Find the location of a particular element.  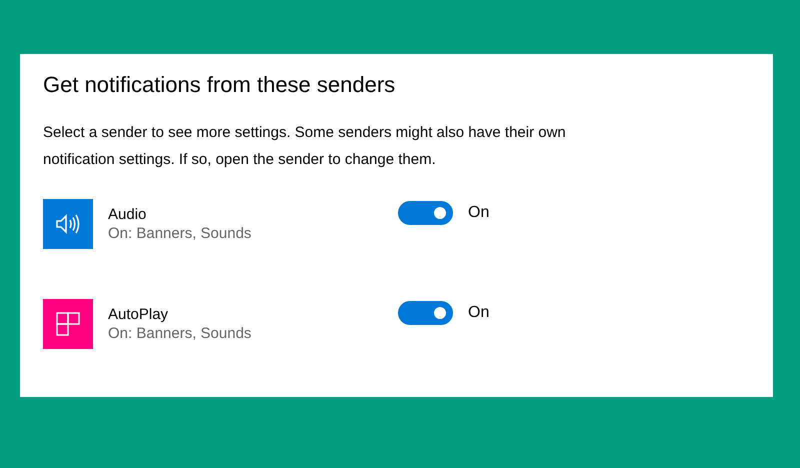

description-text: Select a sender to see more settings. Some senders might also have their own notification settings. If so, open the sender to change them. is located at coordinates (305, 146).